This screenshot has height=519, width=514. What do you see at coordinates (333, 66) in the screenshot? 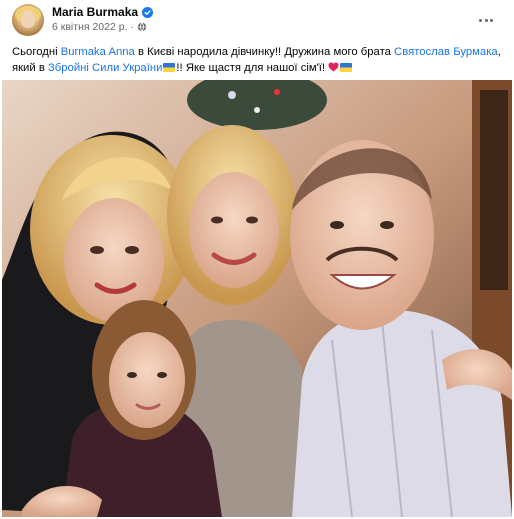
I see `red-heart-icon` at bounding box center [333, 66].